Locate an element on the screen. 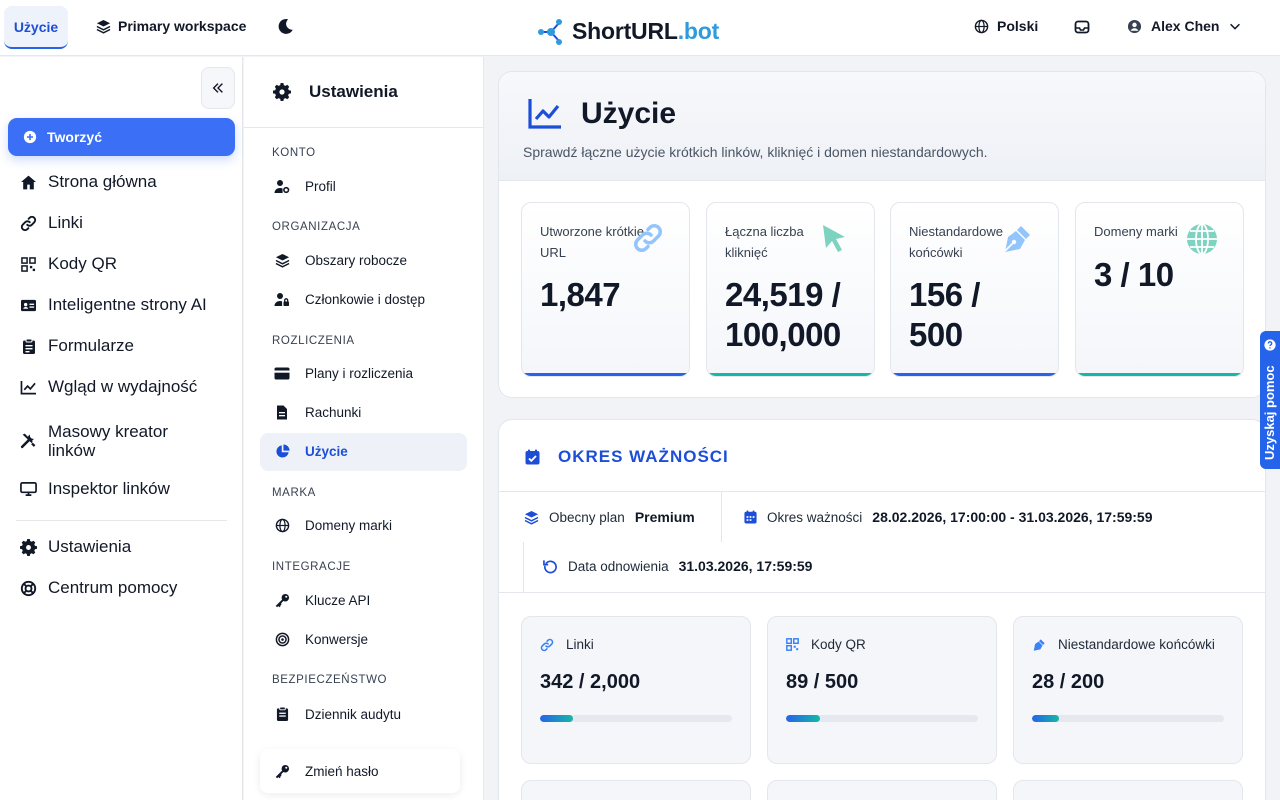 The image size is (1280, 800). sidebar-item-link-inspector: Inspektor linków is located at coordinates (95, 489).